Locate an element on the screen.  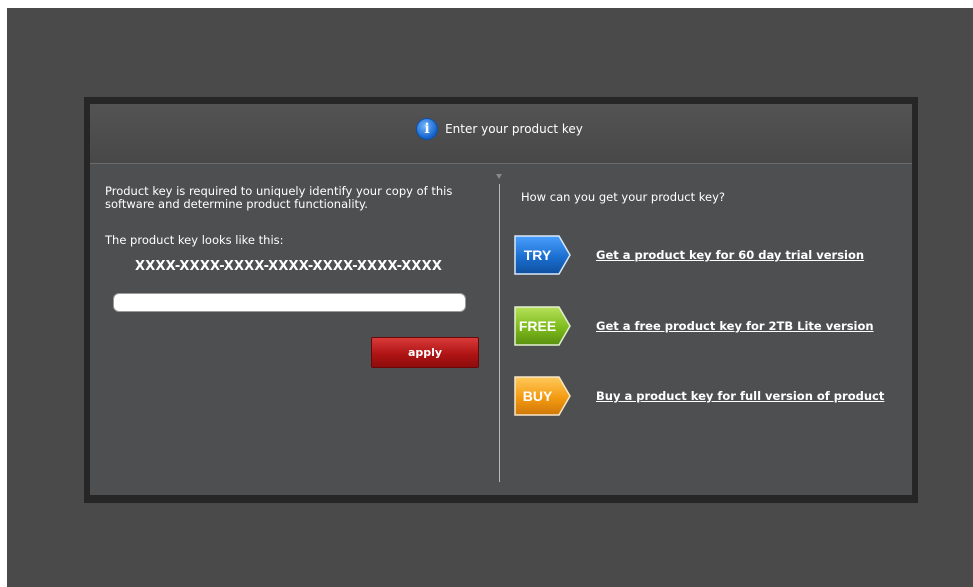
key-format-label: The product key looks like this: is located at coordinates (194, 240).